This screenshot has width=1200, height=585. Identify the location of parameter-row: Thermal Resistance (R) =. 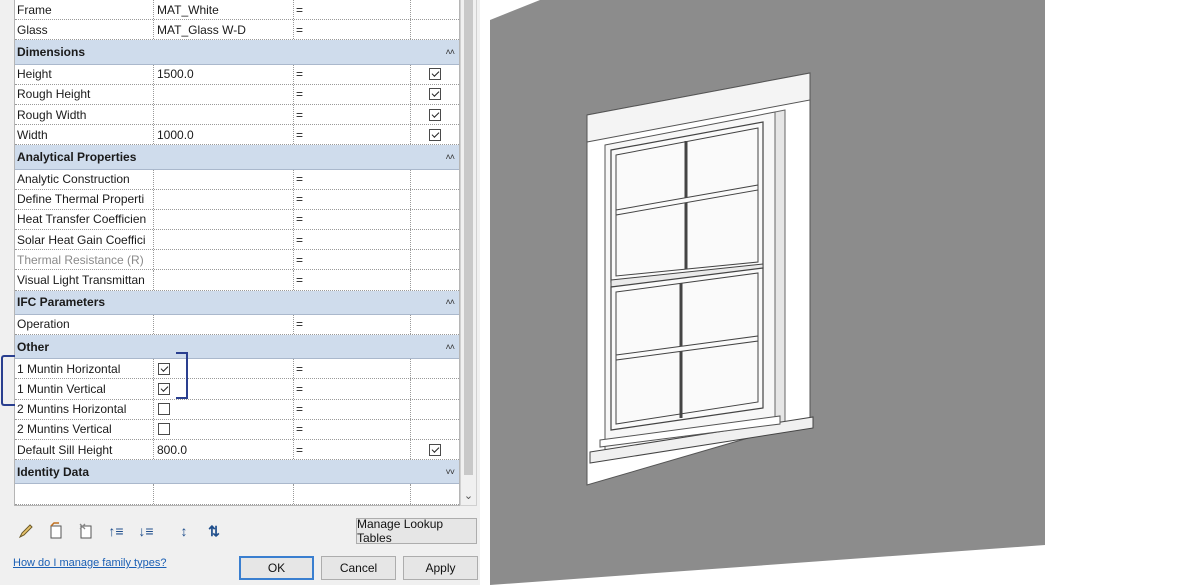
(237, 260).